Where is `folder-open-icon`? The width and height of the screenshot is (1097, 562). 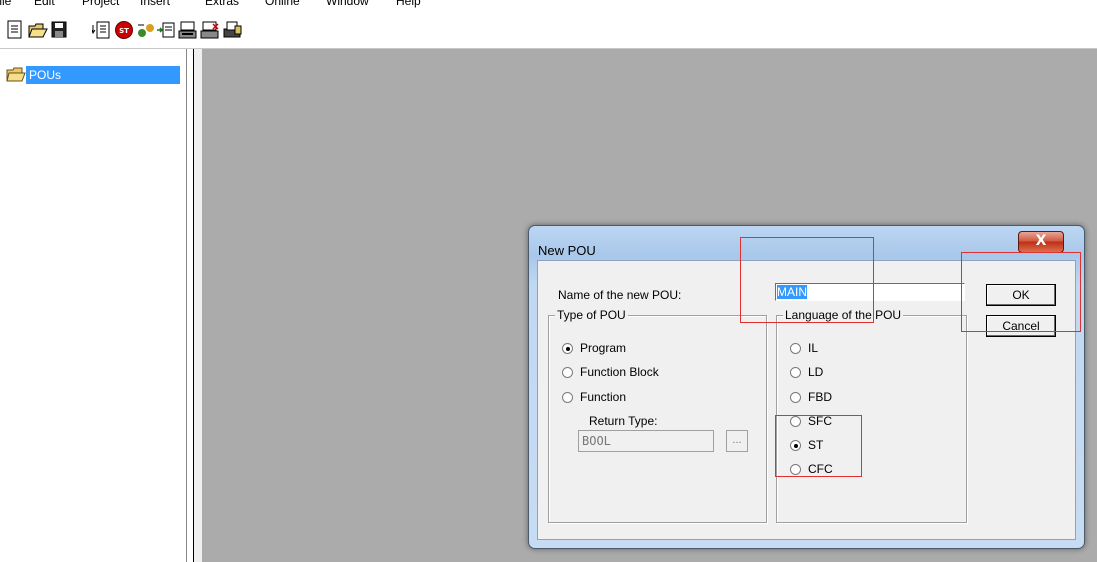
folder-open-icon is located at coordinates (16, 75).